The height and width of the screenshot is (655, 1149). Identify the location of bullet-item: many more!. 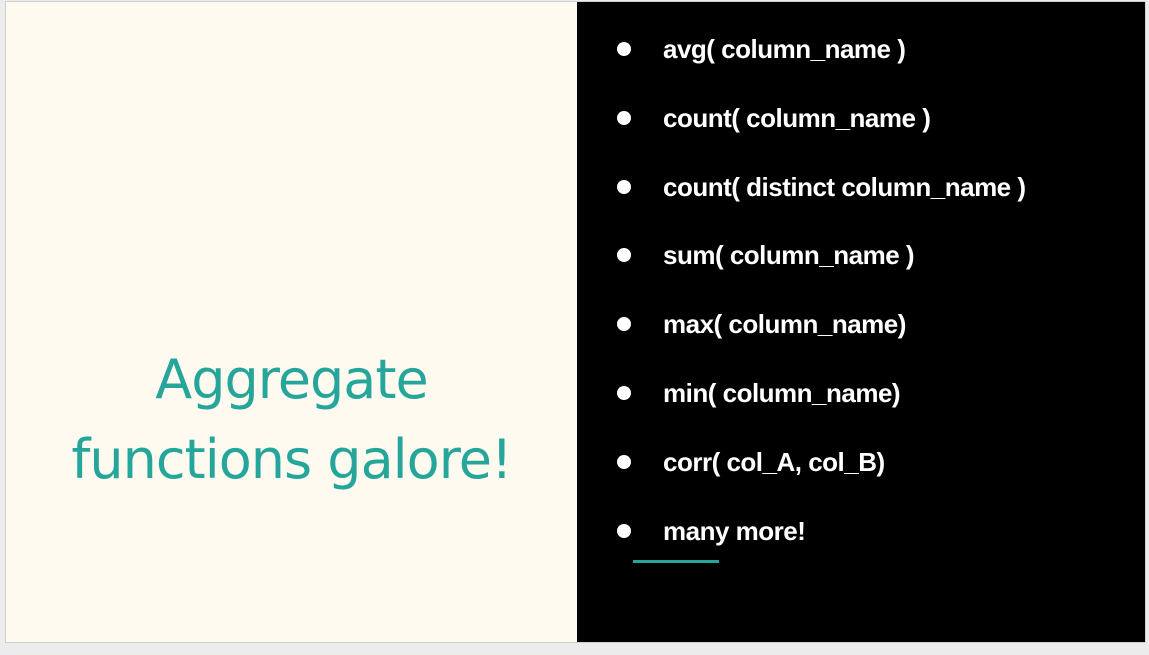
(711, 531).